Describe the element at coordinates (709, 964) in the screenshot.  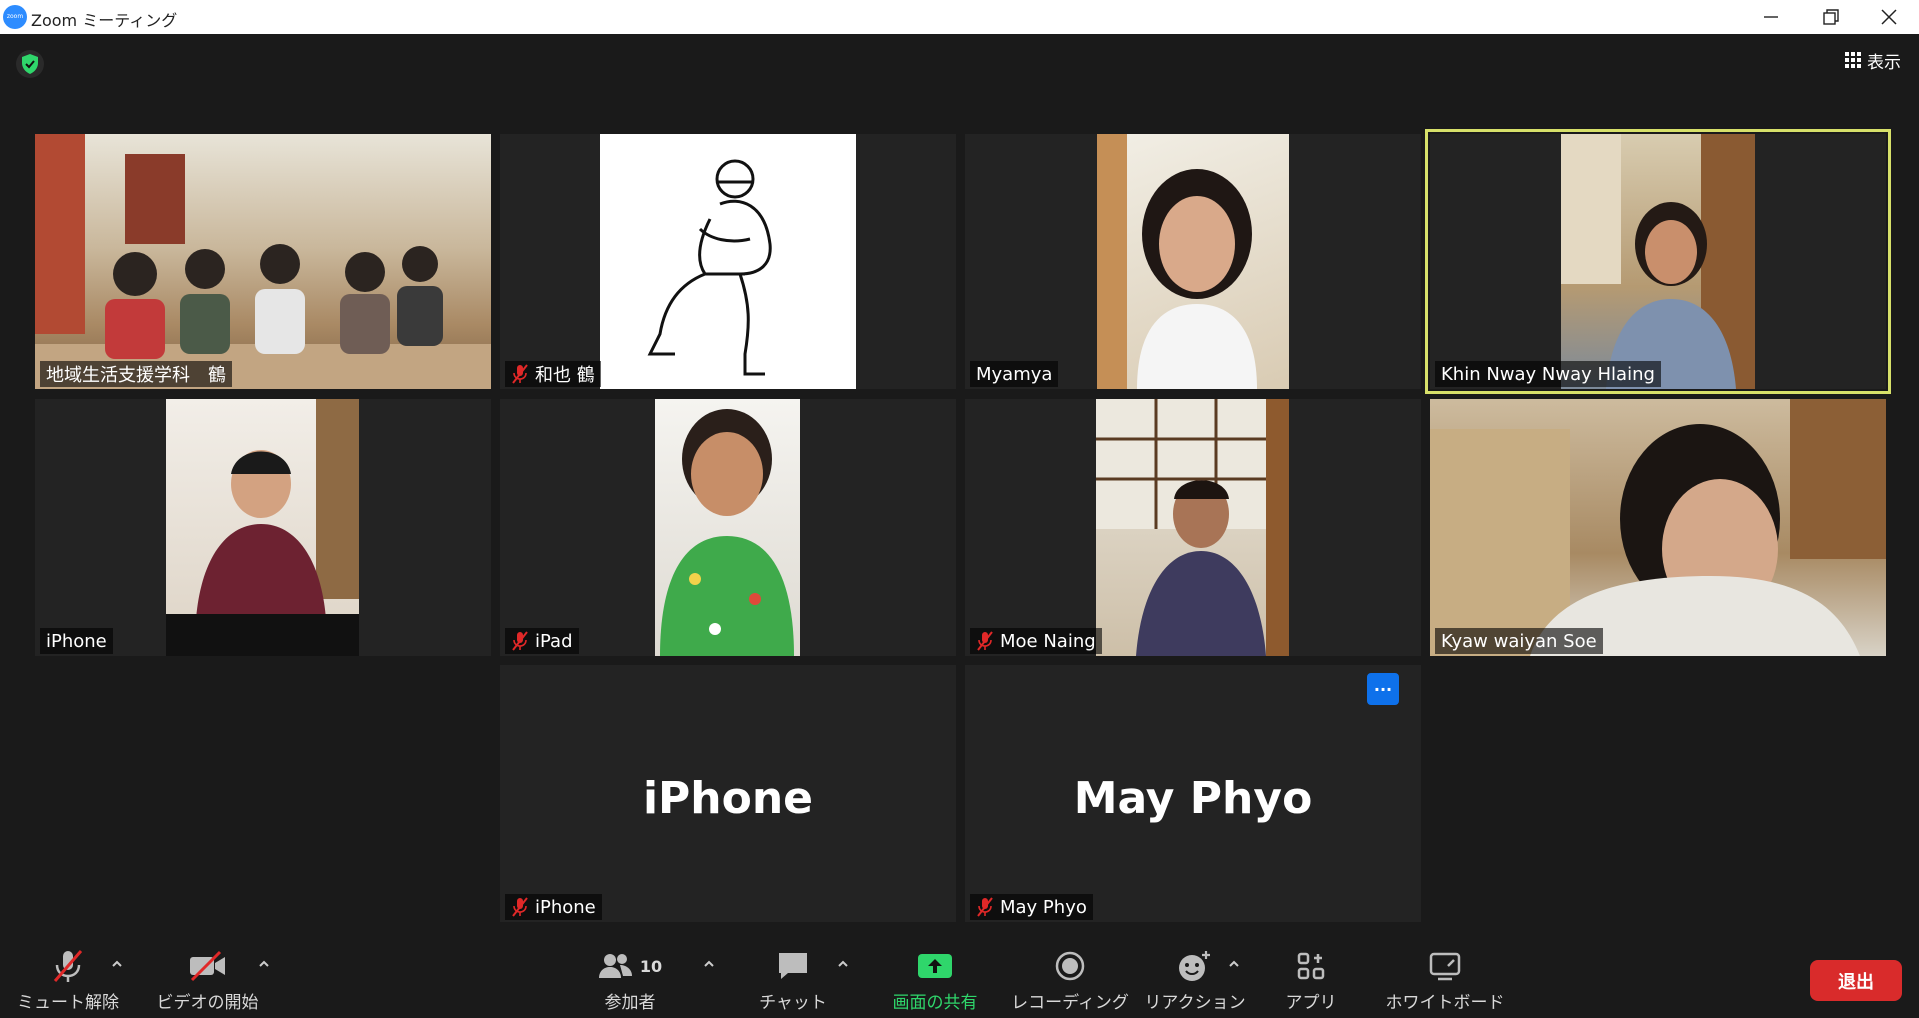
I see `participants-options-caret-icon` at that location.